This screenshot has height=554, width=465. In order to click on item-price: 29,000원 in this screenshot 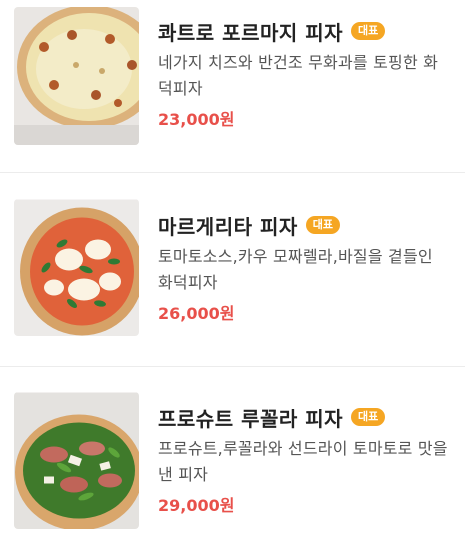, I will do `click(196, 505)`.